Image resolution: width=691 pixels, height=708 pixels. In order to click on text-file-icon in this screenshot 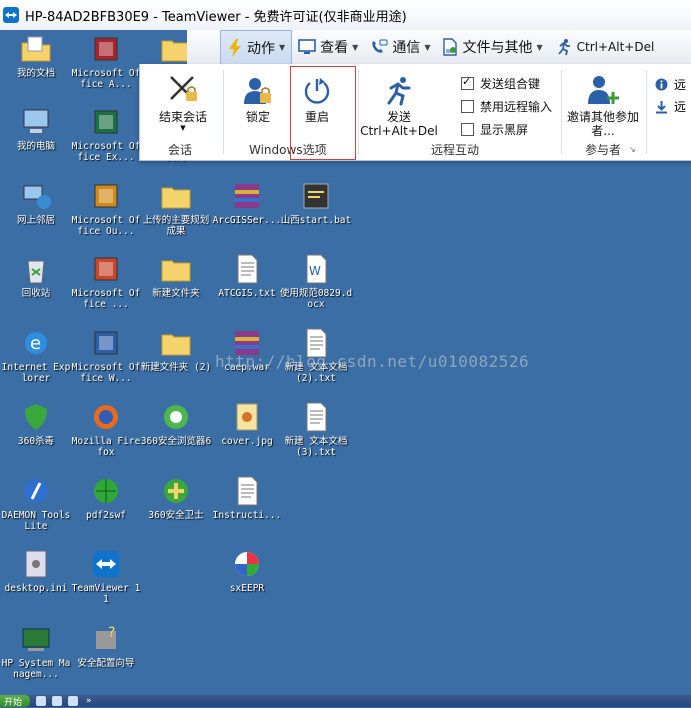, I will do `click(247, 491)`.